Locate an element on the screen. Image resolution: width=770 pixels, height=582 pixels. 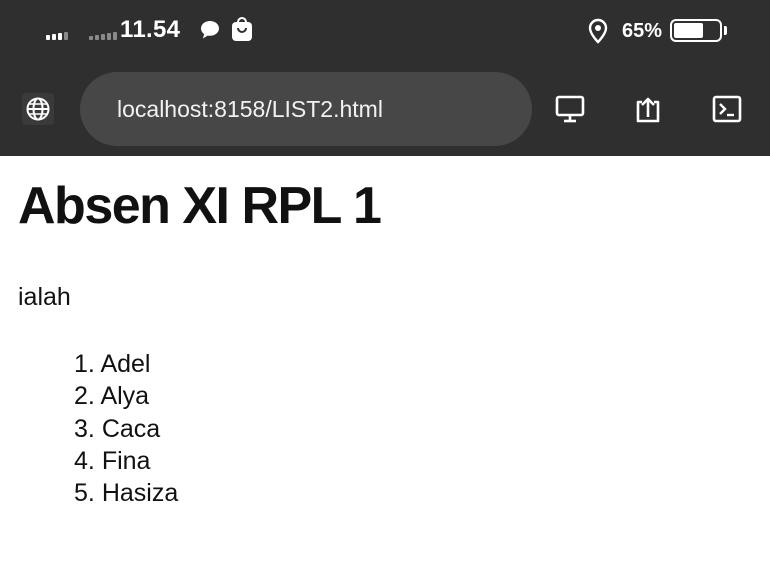
list-item-name: Alya is located at coordinates (125, 396).